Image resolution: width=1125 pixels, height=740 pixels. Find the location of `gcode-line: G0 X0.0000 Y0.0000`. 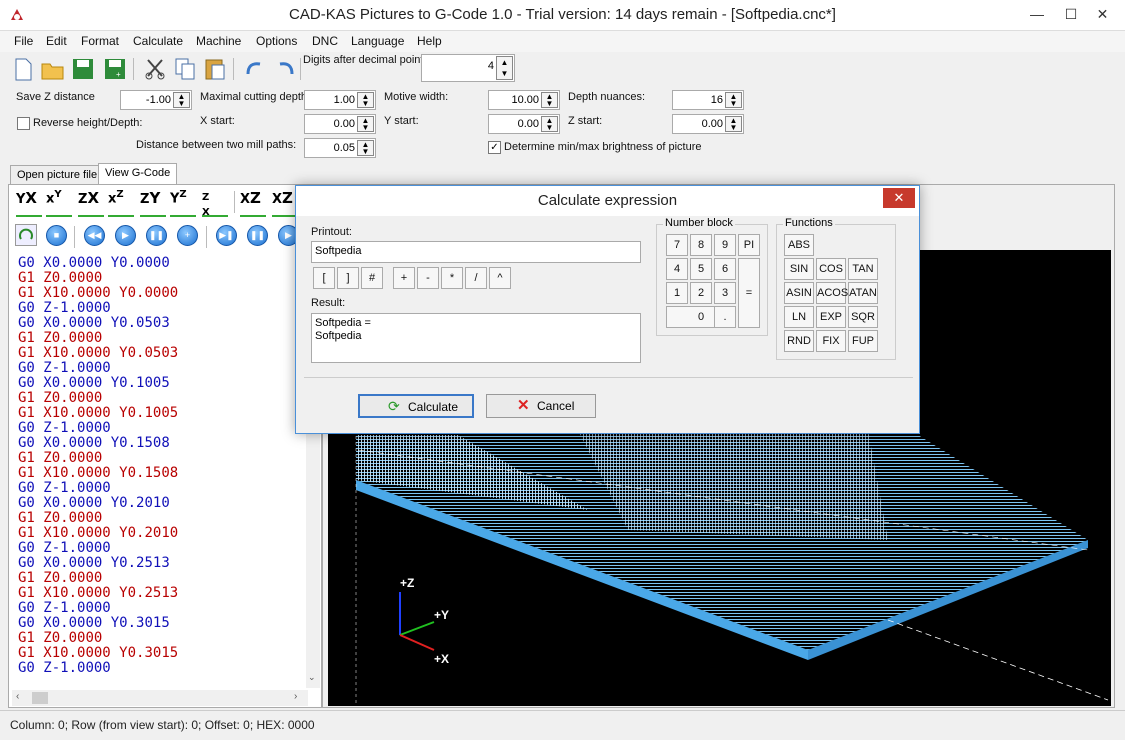

gcode-line: G0 X0.0000 Y0.0000 is located at coordinates (163, 263).